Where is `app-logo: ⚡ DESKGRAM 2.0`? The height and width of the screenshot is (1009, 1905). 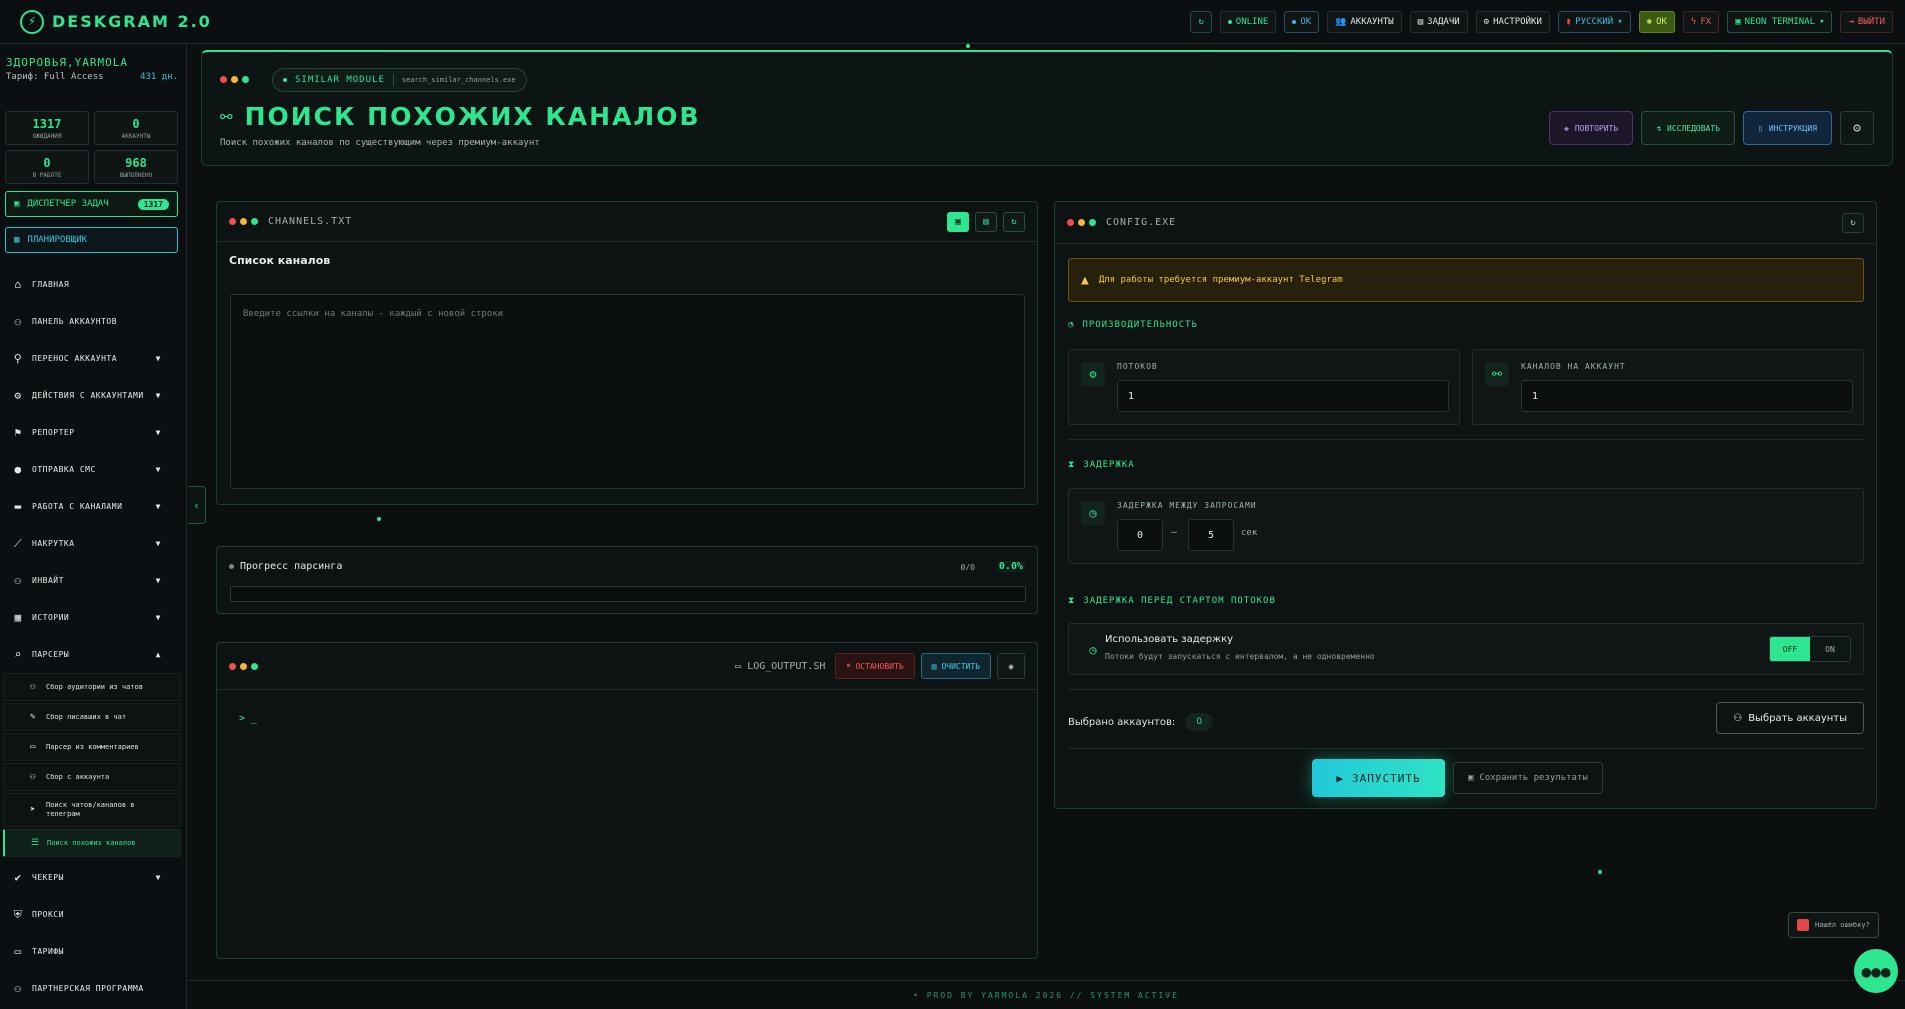 app-logo: ⚡ DESKGRAM 2.0 is located at coordinates (116, 21).